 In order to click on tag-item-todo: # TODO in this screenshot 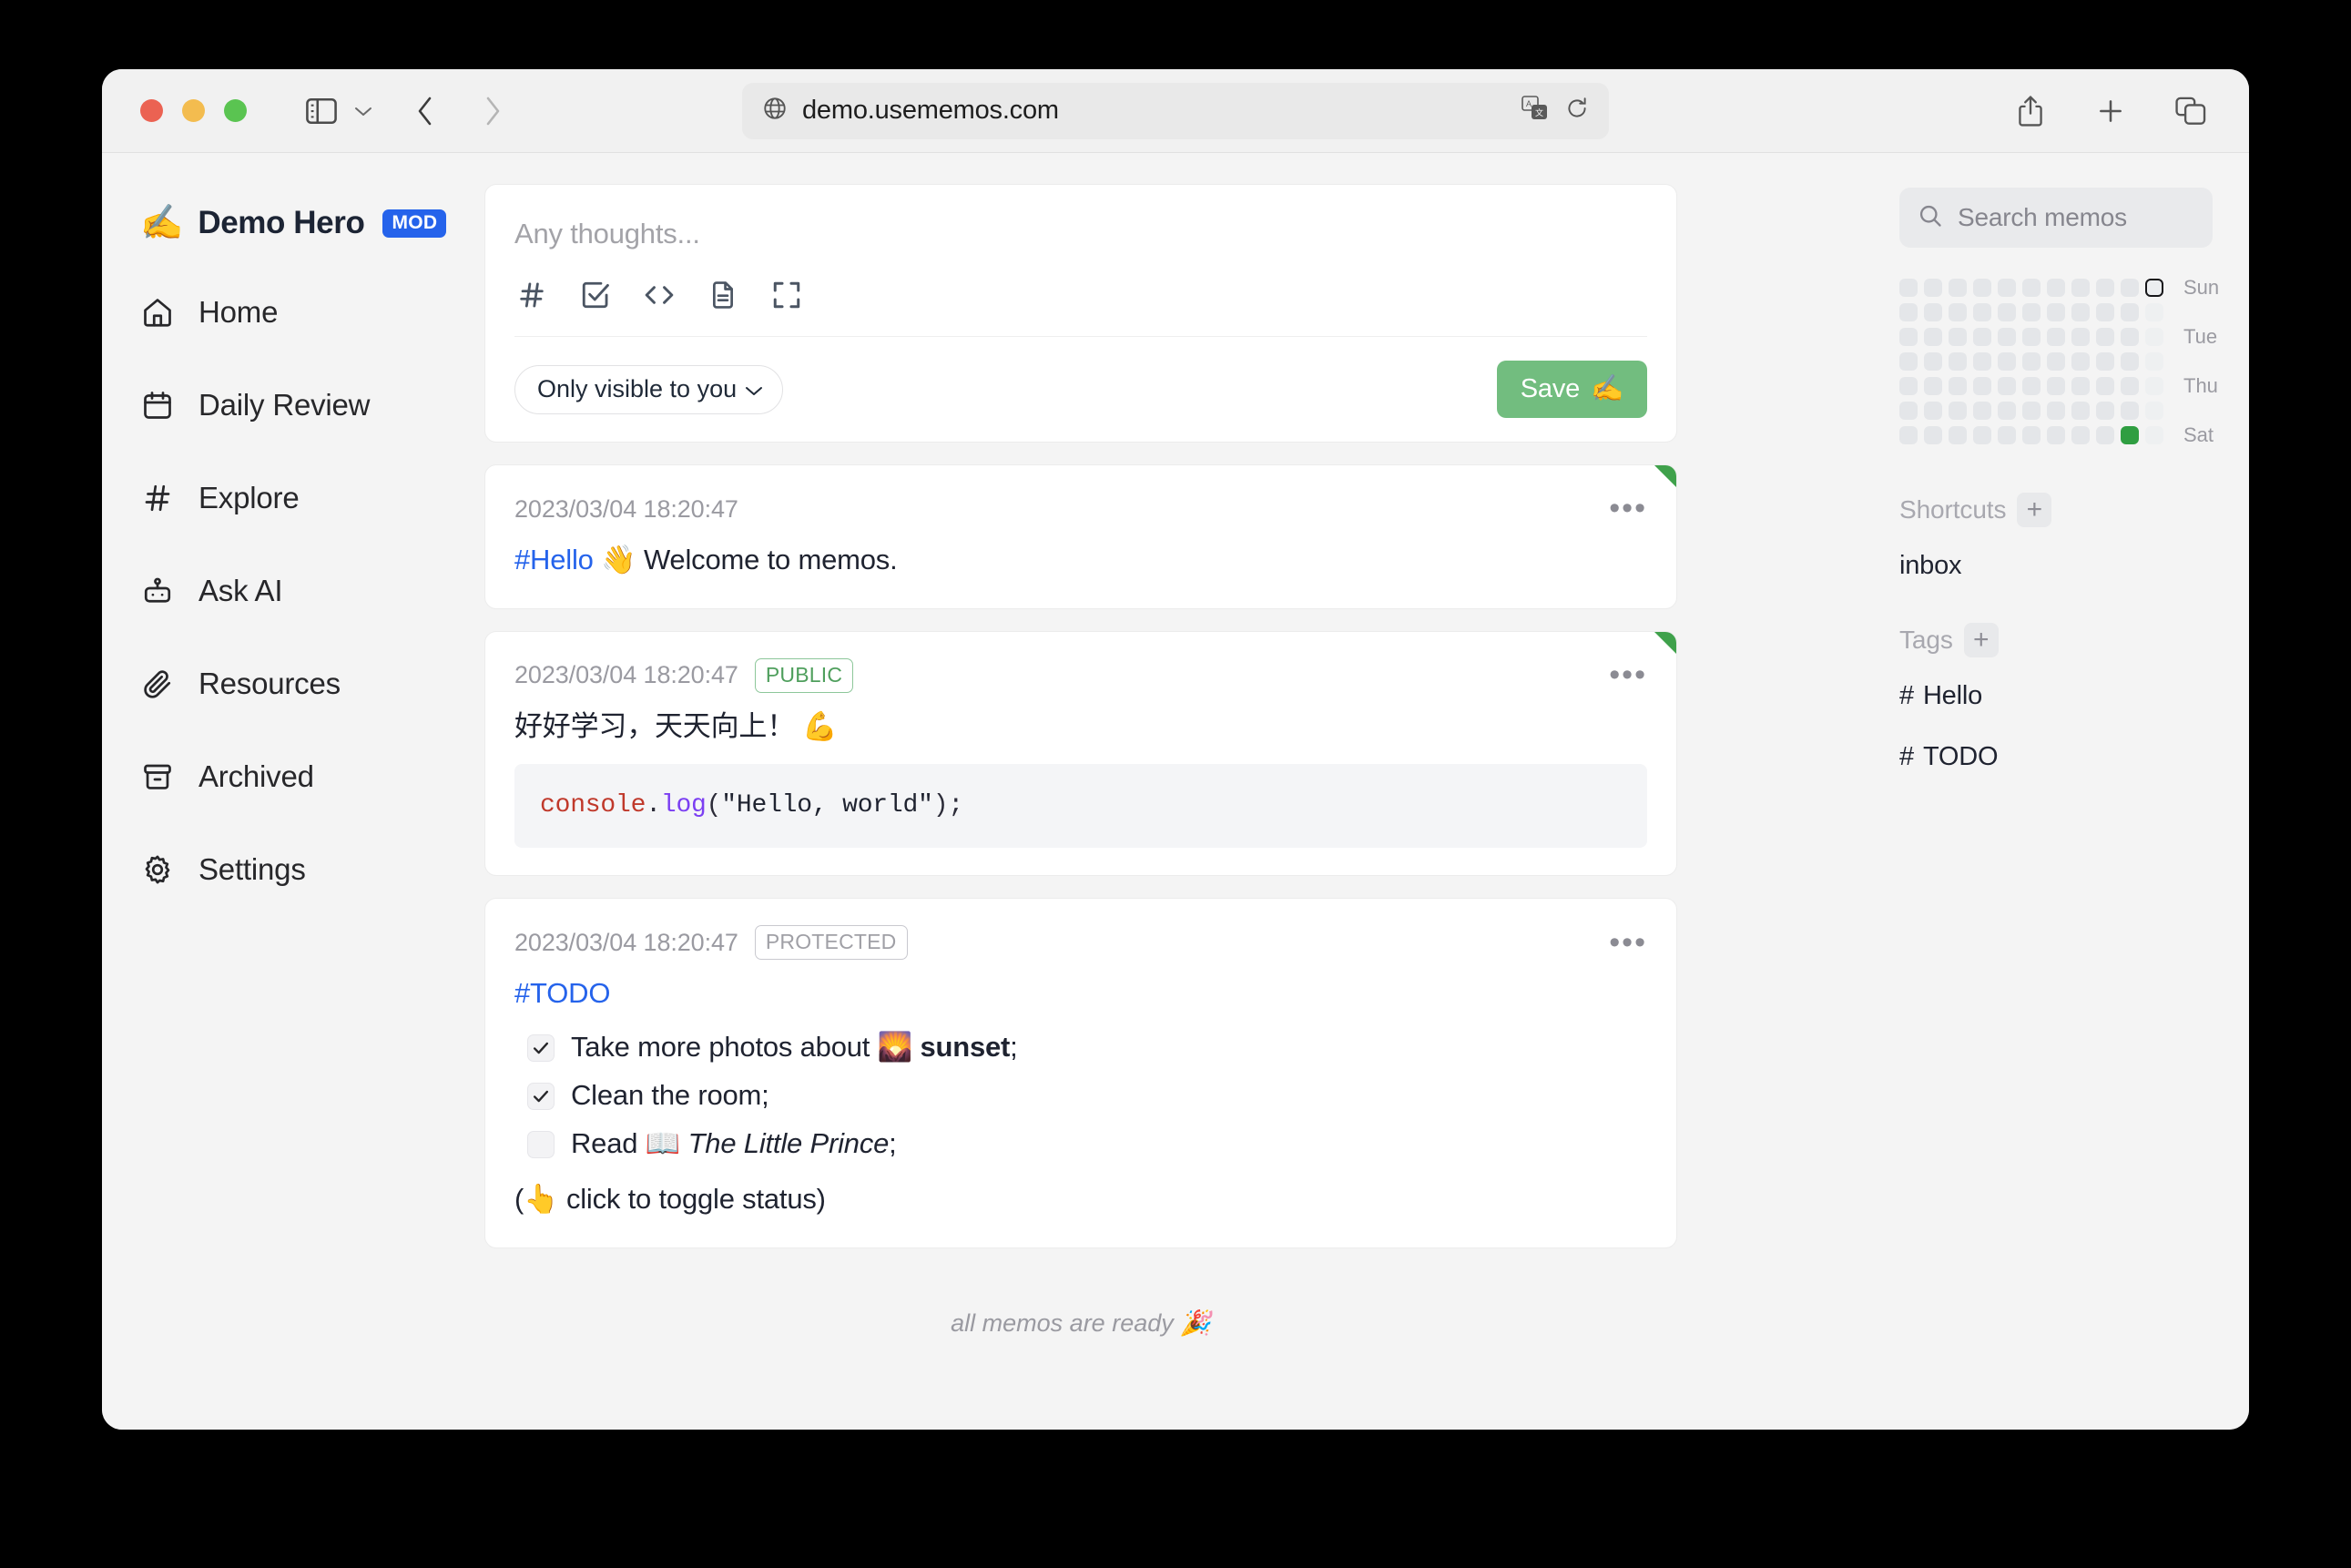, I will do `click(2056, 757)`.